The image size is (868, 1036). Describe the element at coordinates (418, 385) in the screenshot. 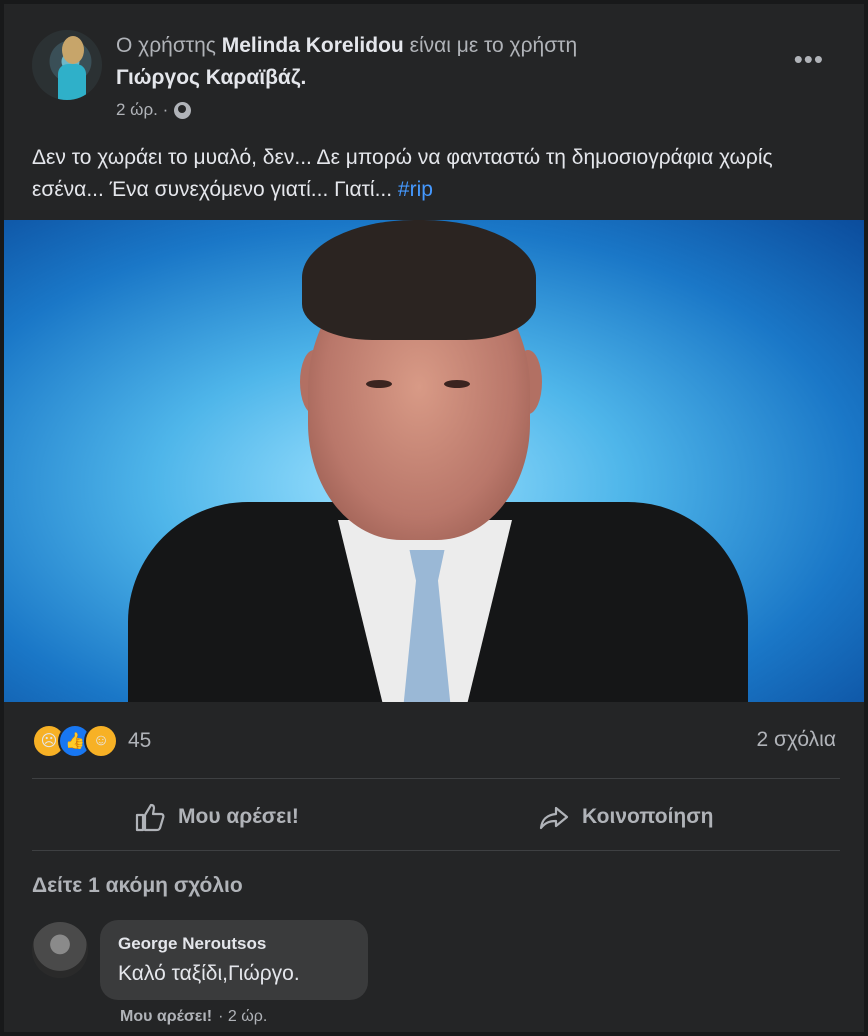

I see `photo-eyes` at that location.